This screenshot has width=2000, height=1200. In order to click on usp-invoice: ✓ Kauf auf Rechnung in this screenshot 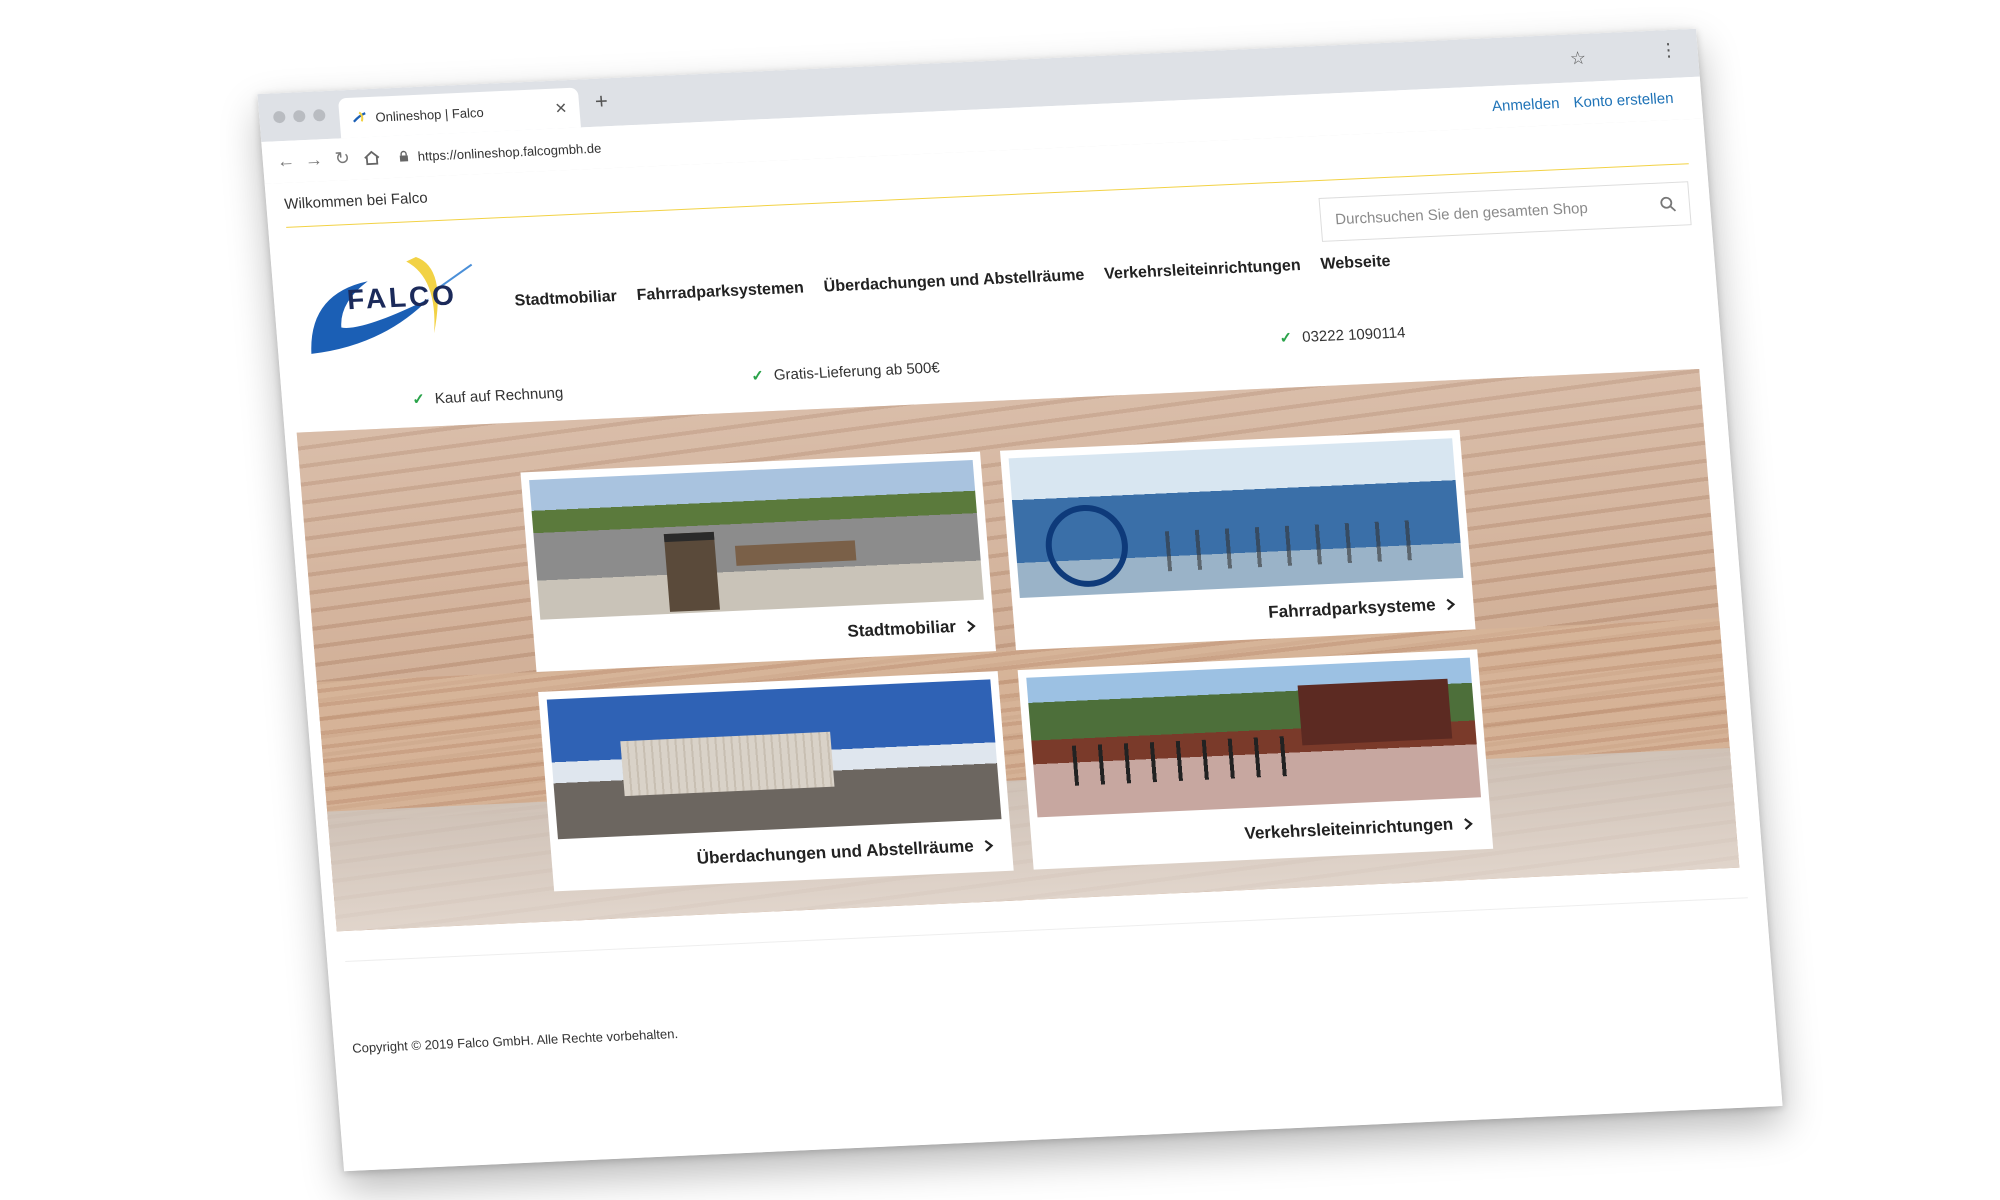, I will do `click(487, 396)`.